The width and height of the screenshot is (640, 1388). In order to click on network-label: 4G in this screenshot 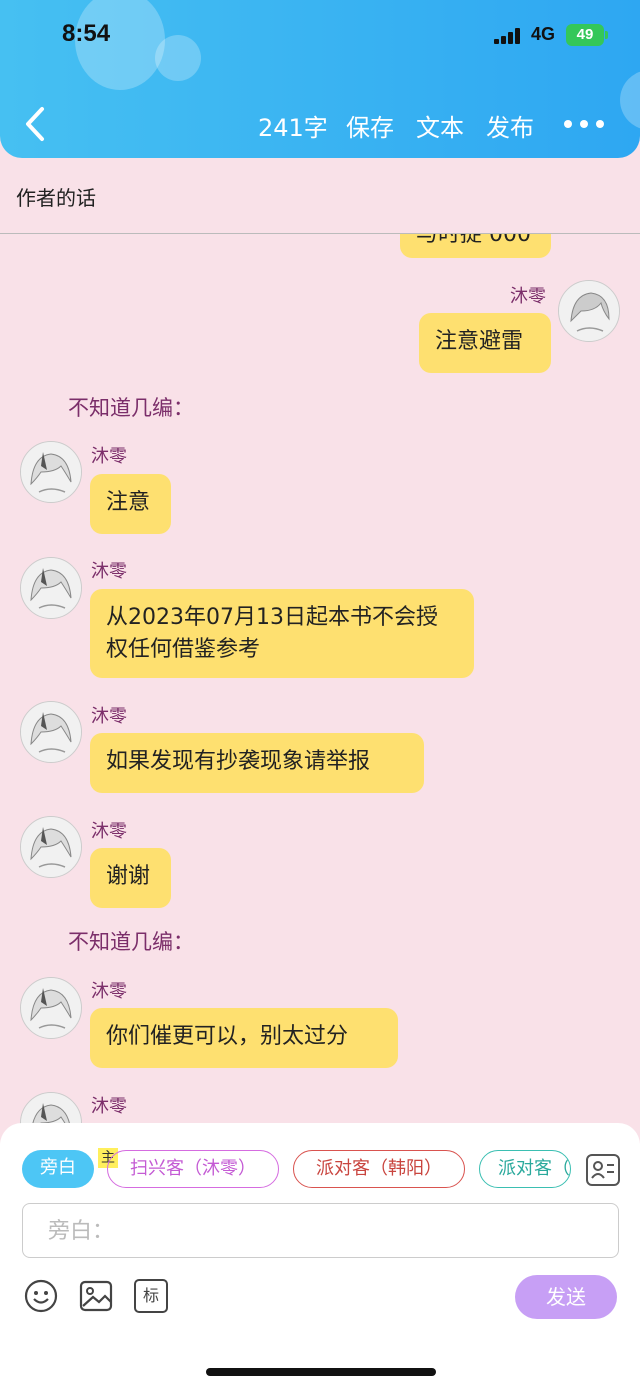, I will do `click(543, 34)`.